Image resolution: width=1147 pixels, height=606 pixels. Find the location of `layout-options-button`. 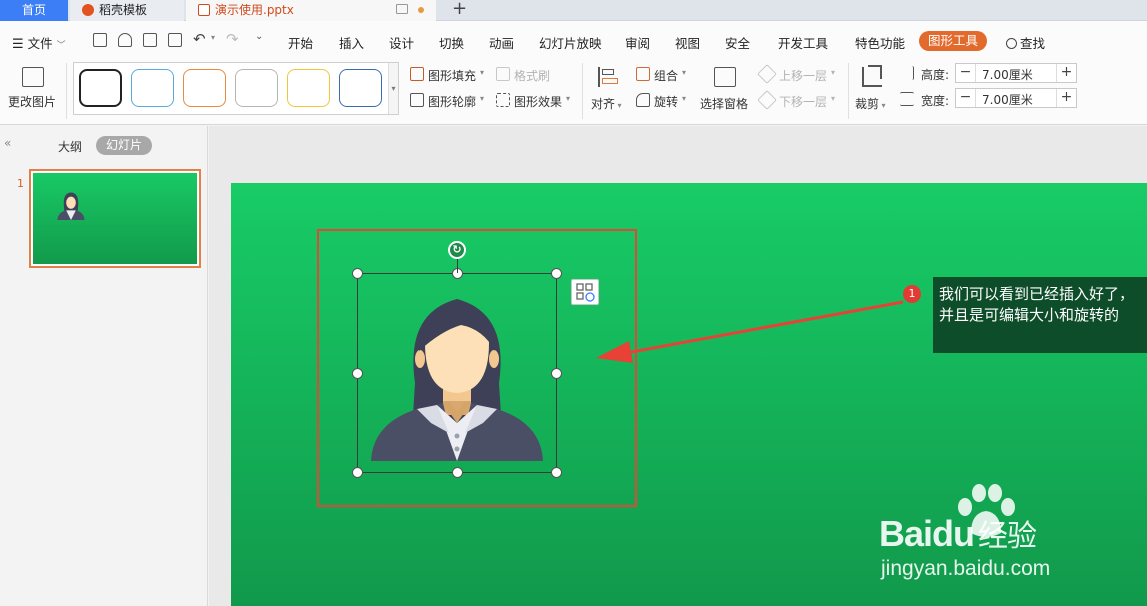

layout-options-button is located at coordinates (585, 292).